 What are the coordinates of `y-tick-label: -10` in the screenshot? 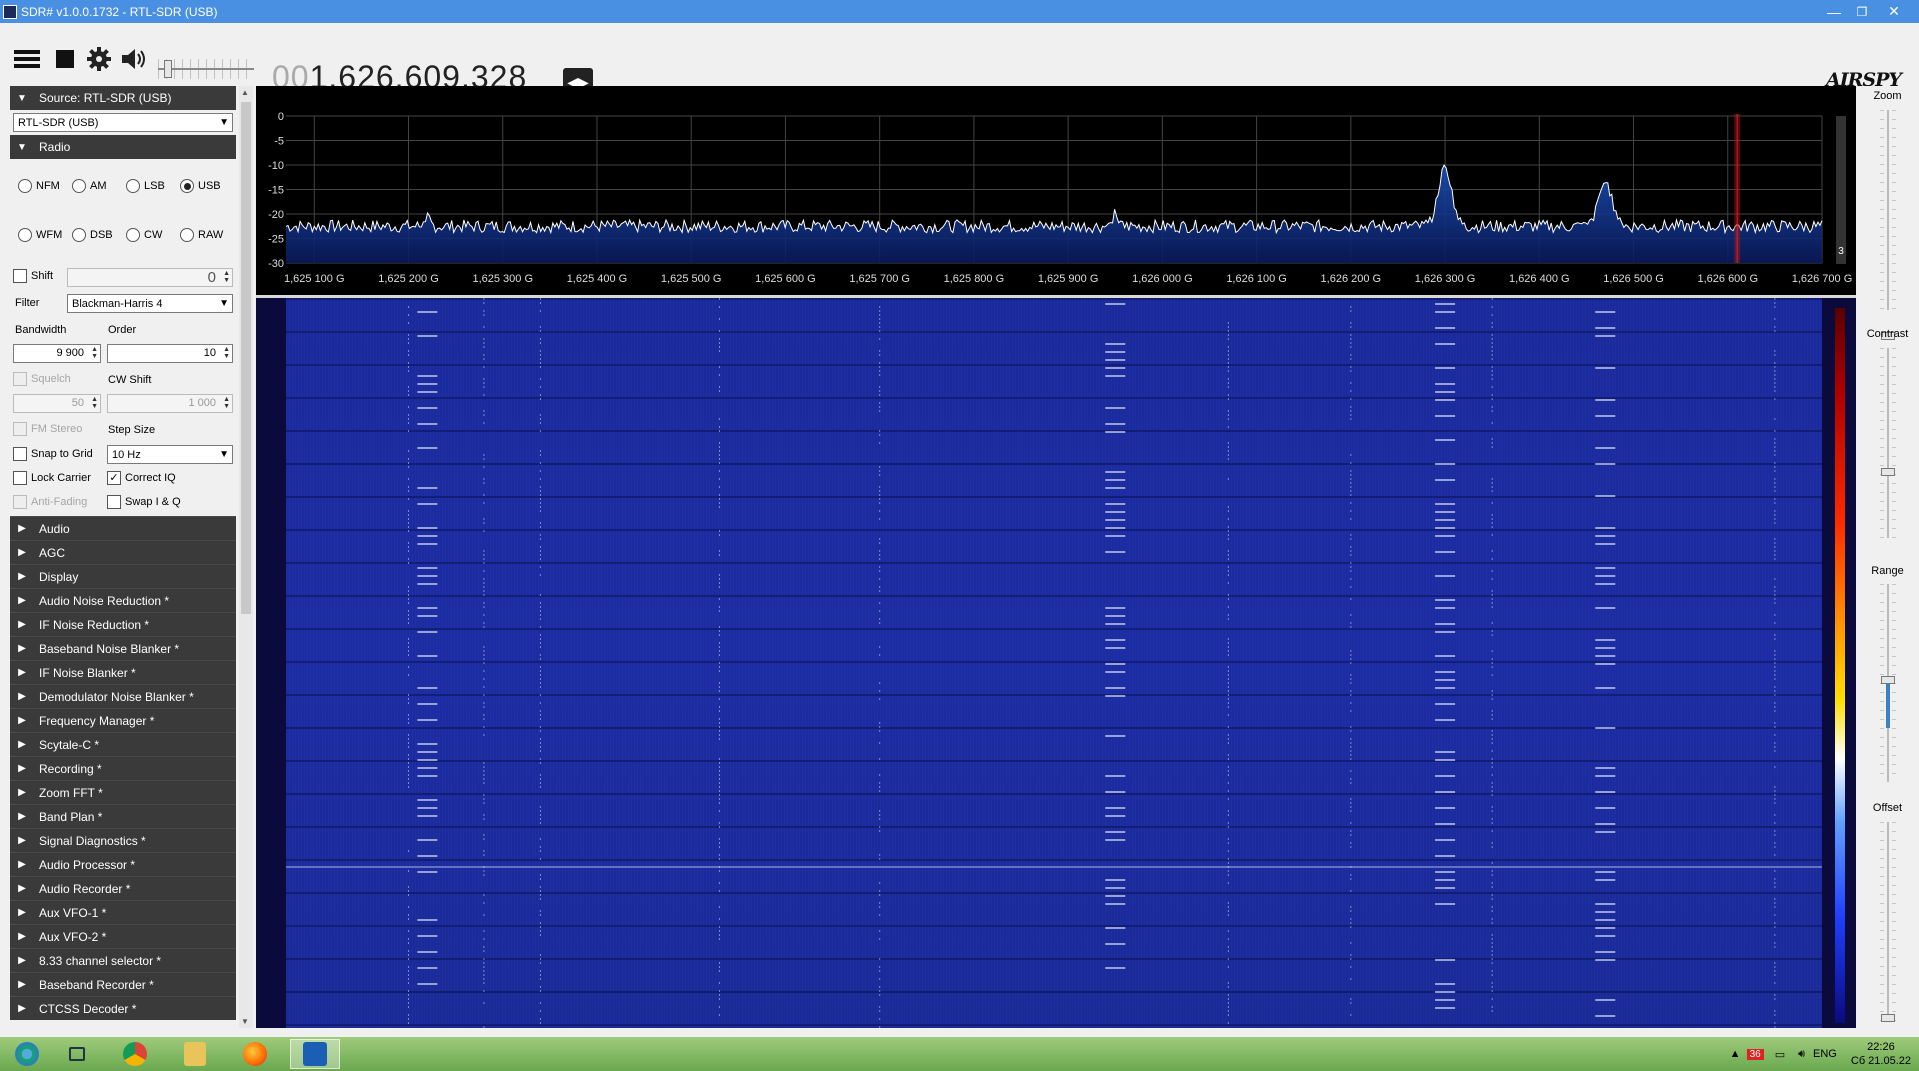 It's located at (276, 166).